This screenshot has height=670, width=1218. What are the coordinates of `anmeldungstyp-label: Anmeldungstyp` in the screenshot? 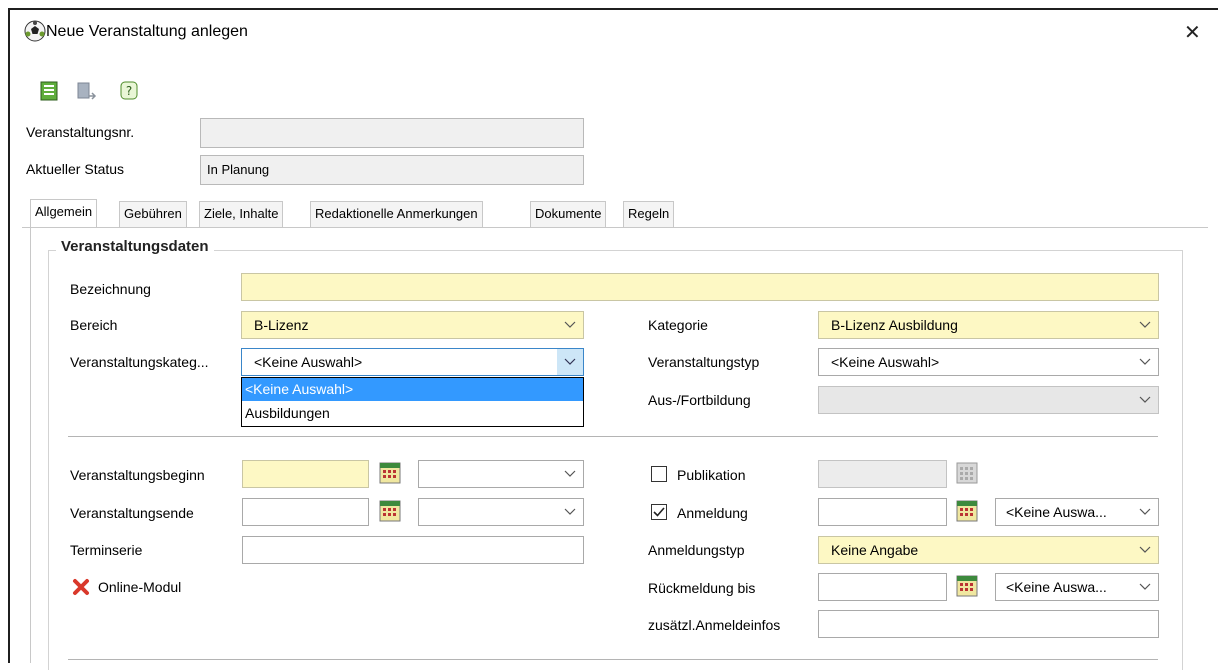 It's located at (696, 550).